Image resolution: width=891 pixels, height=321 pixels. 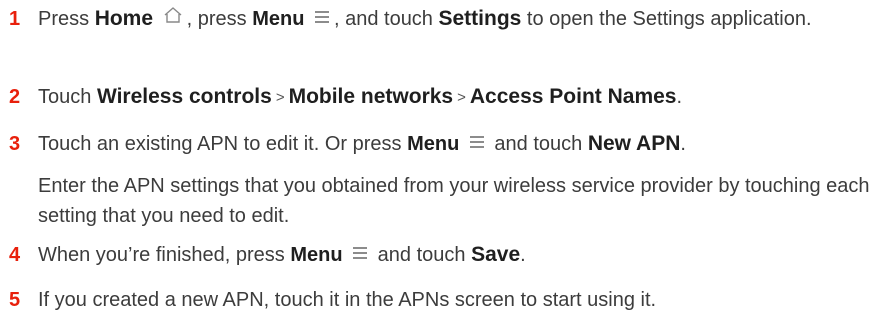 I want to click on step-number: 3, so click(x=15, y=144).